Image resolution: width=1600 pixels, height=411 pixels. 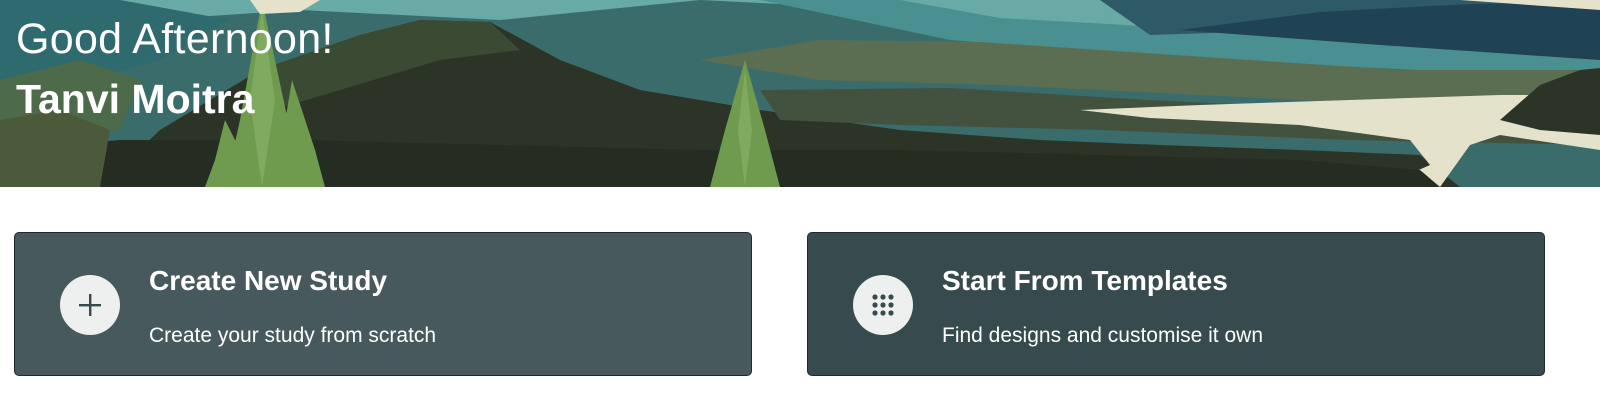 What do you see at coordinates (175, 39) in the screenshot?
I see `greeting-text: Good Afternoon!` at bounding box center [175, 39].